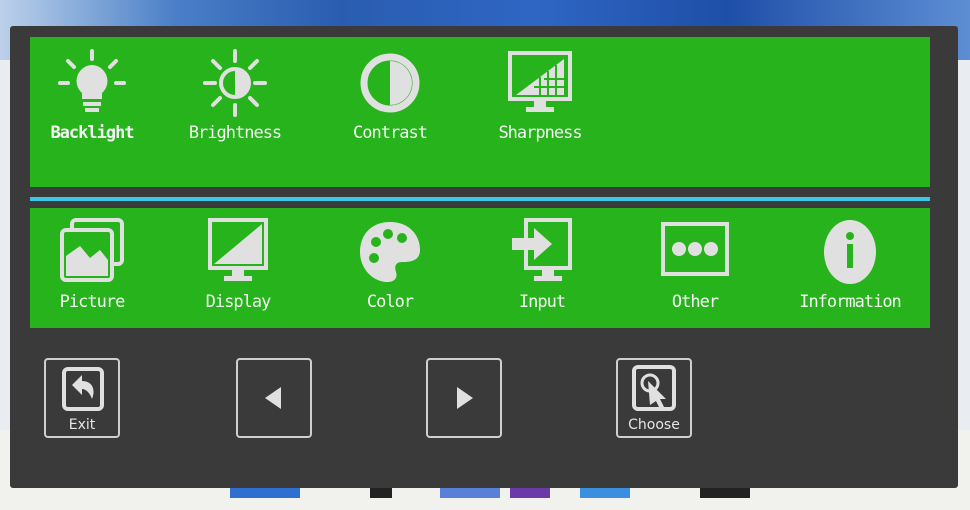 Image resolution: width=970 pixels, height=510 pixels. I want to click on menu-item-label: Brightness, so click(235, 133).